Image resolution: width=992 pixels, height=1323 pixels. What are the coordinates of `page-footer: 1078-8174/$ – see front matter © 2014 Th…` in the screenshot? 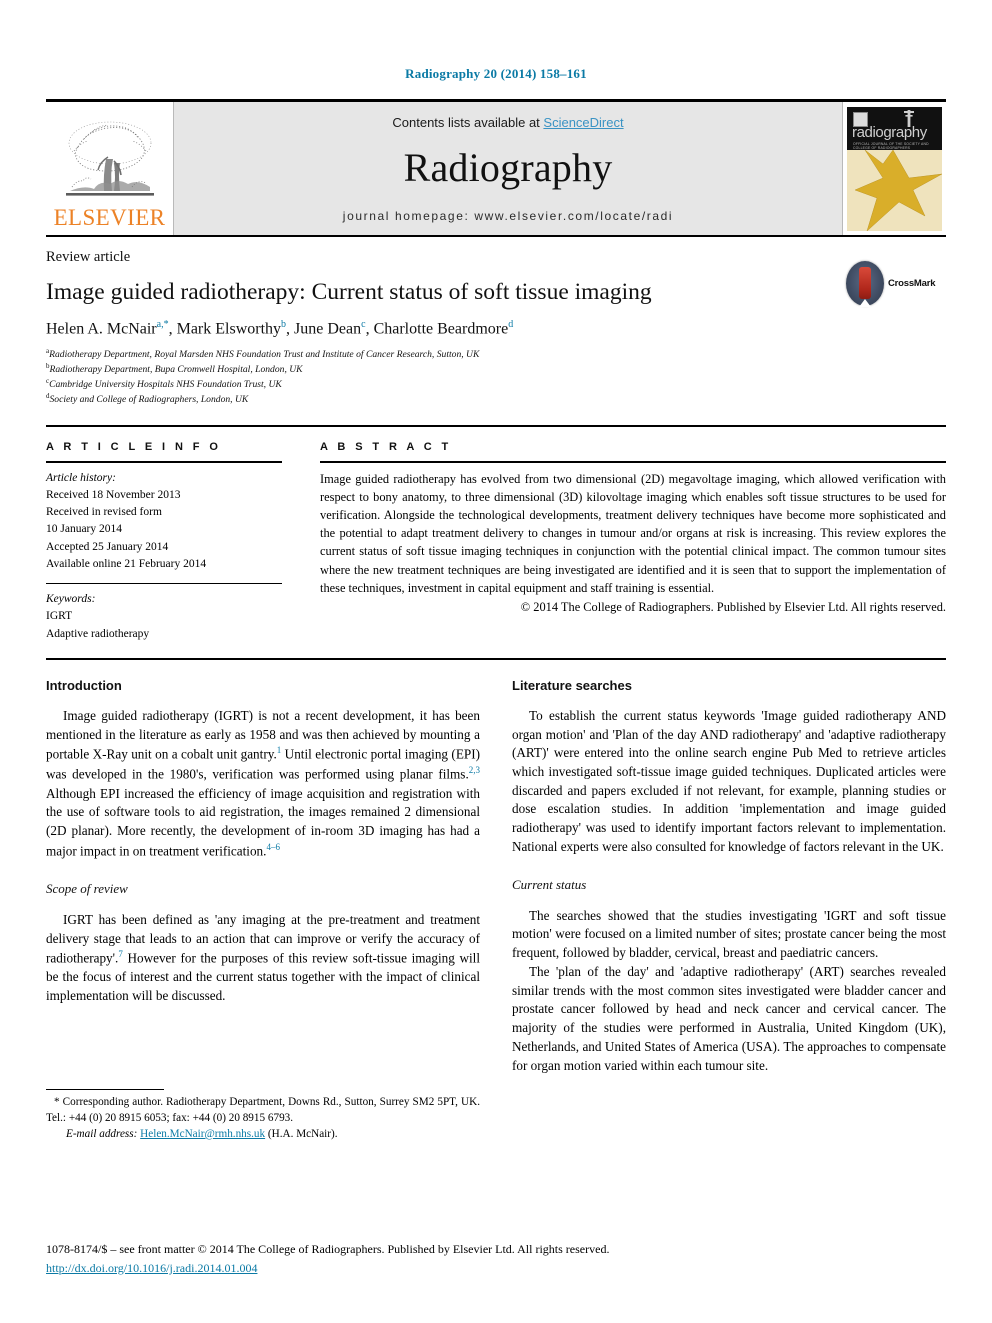 It's located at (496, 1259).